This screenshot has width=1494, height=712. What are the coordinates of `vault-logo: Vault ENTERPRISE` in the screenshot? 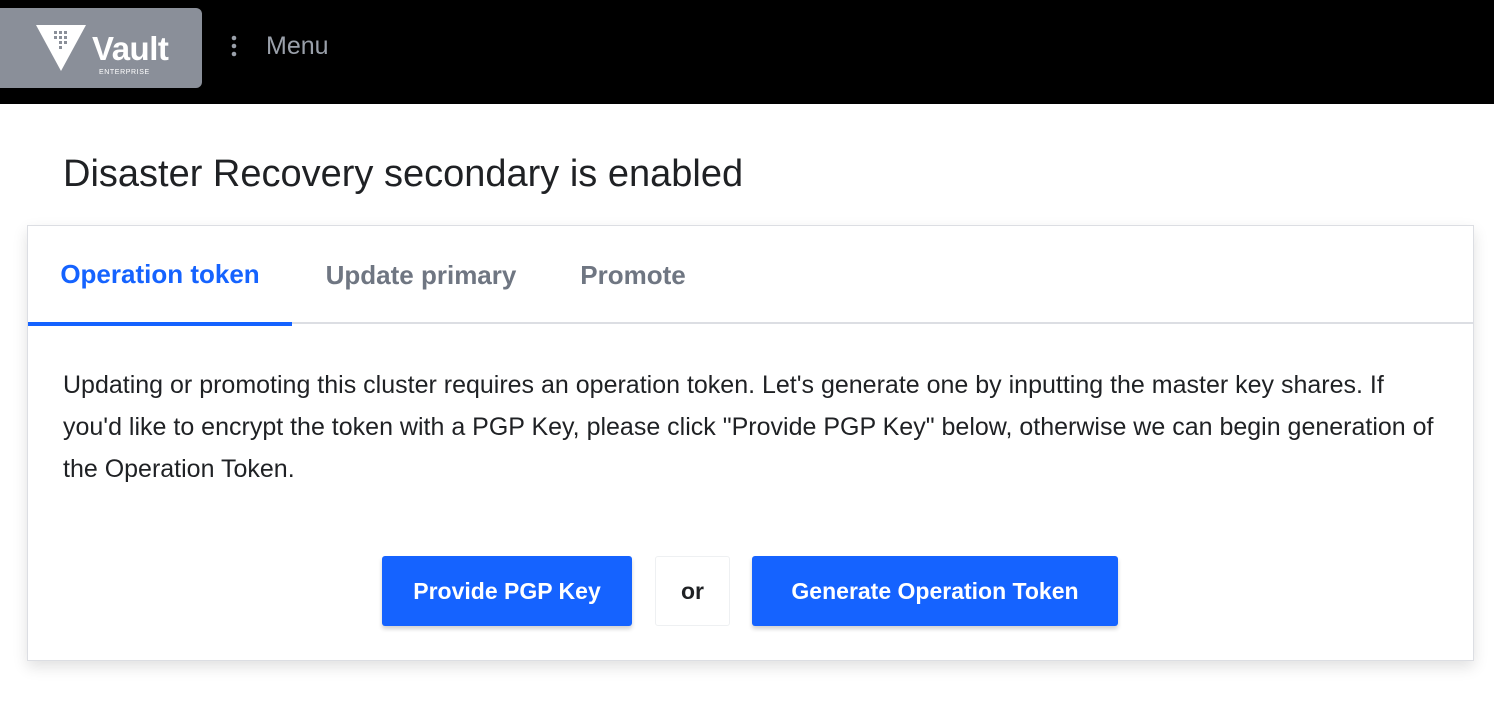 It's located at (101, 48).